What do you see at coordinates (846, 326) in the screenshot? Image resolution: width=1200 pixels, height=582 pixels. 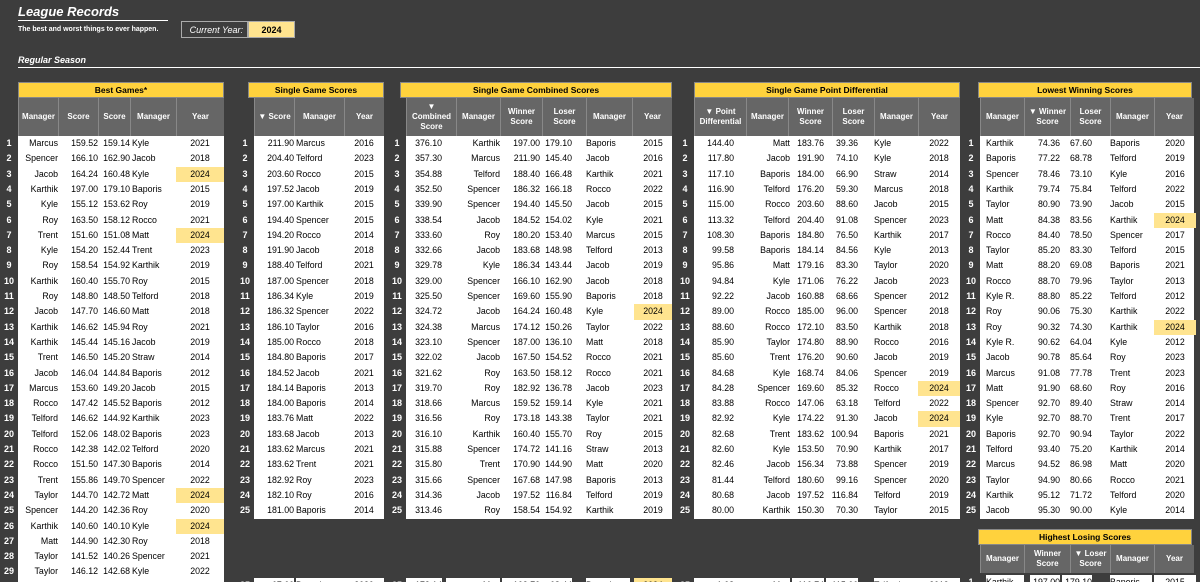 I see `differential-cell: 83.50` at bounding box center [846, 326].